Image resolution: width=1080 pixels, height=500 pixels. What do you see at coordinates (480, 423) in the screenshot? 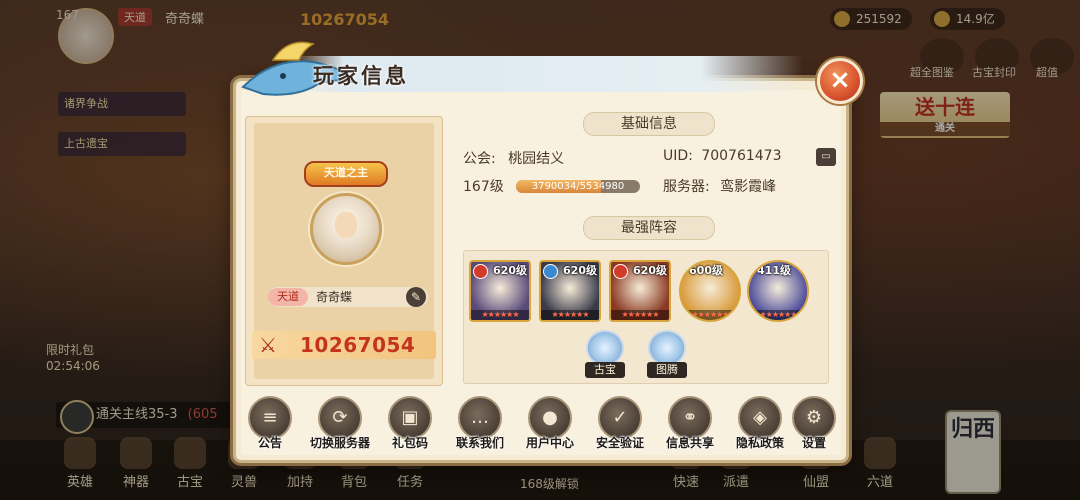
I see `contact-us-button: … 联系我们` at bounding box center [480, 423].